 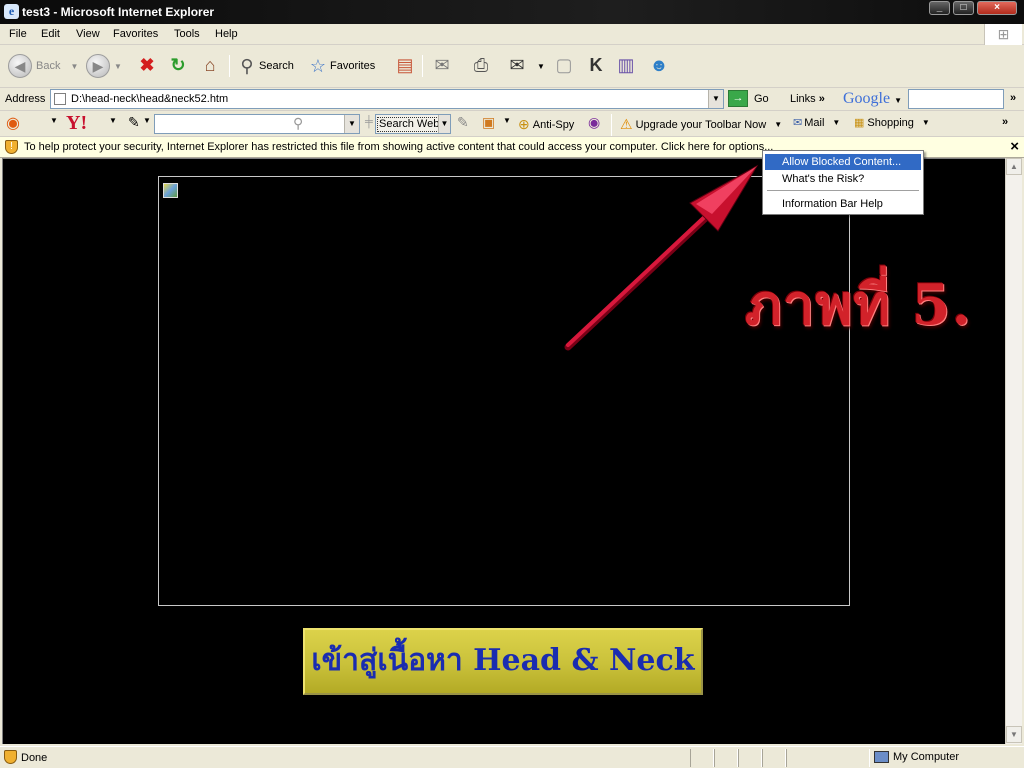 I want to click on google-dropdown-icon: ▼, so click(x=898, y=100).